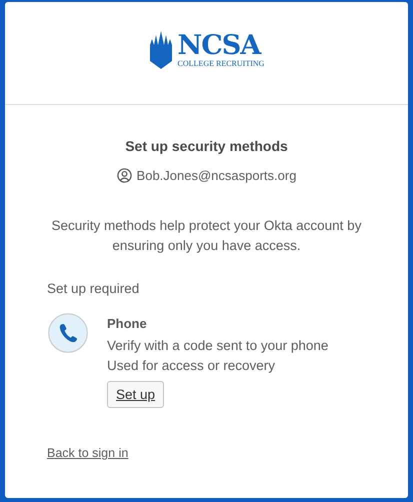 This screenshot has width=413, height=502. Describe the element at coordinates (221, 63) in the screenshot. I see `logo-tagline: COLLEGE RECRUITING` at that location.